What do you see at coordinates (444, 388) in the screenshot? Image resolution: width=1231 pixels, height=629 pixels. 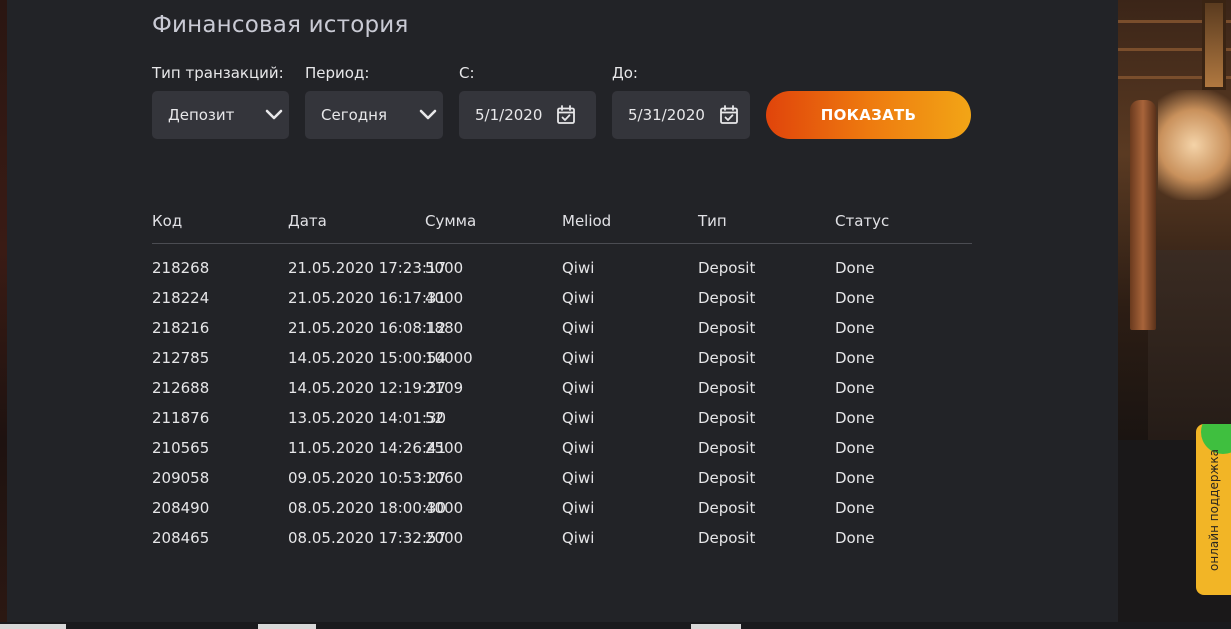 I see `cell-amount: 2109` at bounding box center [444, 388].